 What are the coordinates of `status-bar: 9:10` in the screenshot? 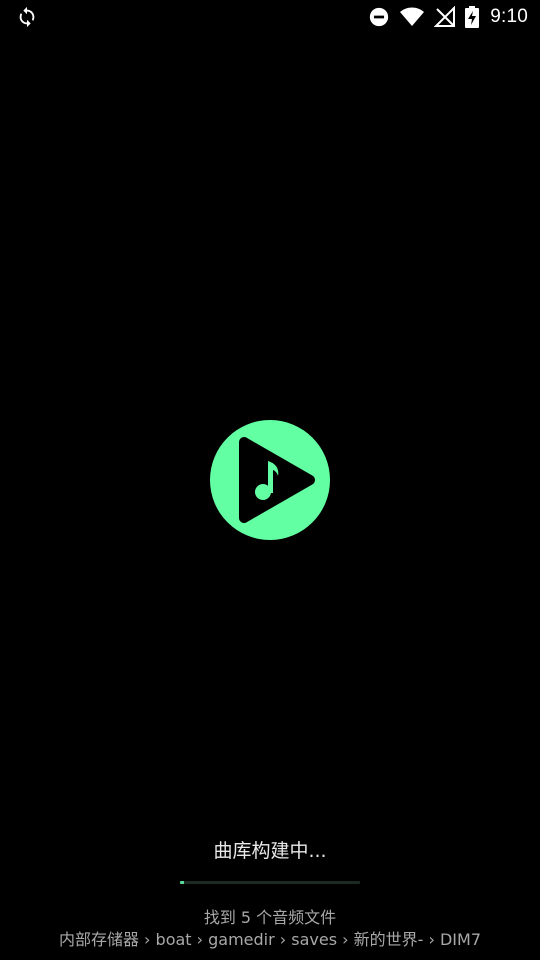 It's located at (270, 18).